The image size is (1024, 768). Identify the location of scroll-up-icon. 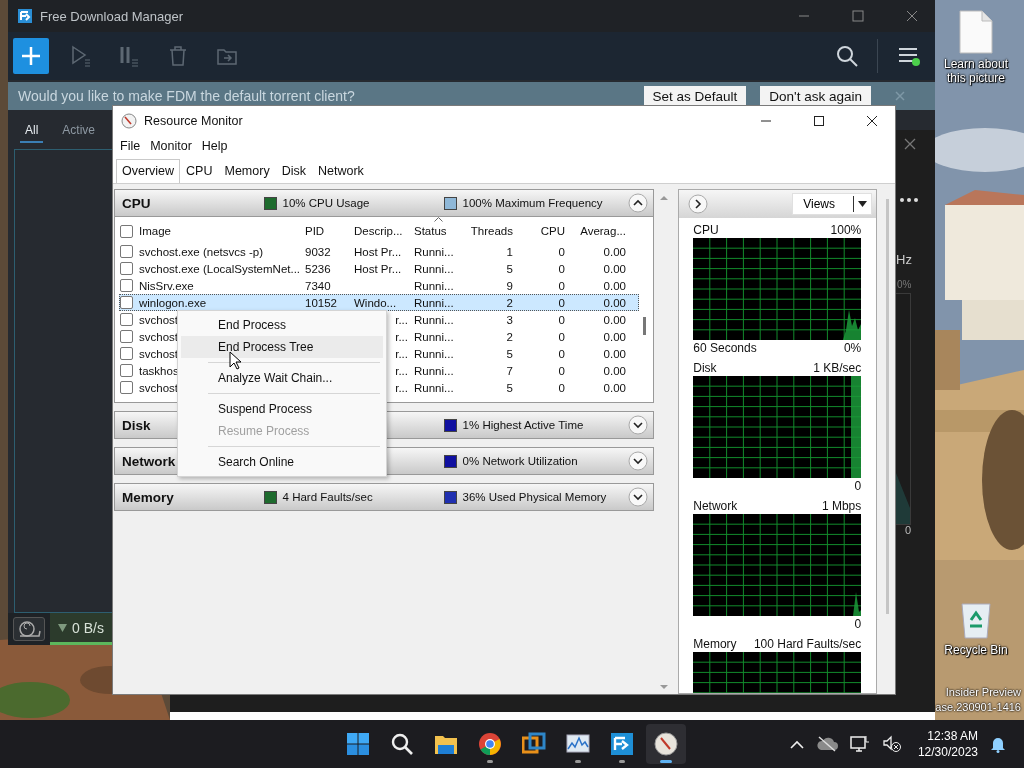
(663, 197).